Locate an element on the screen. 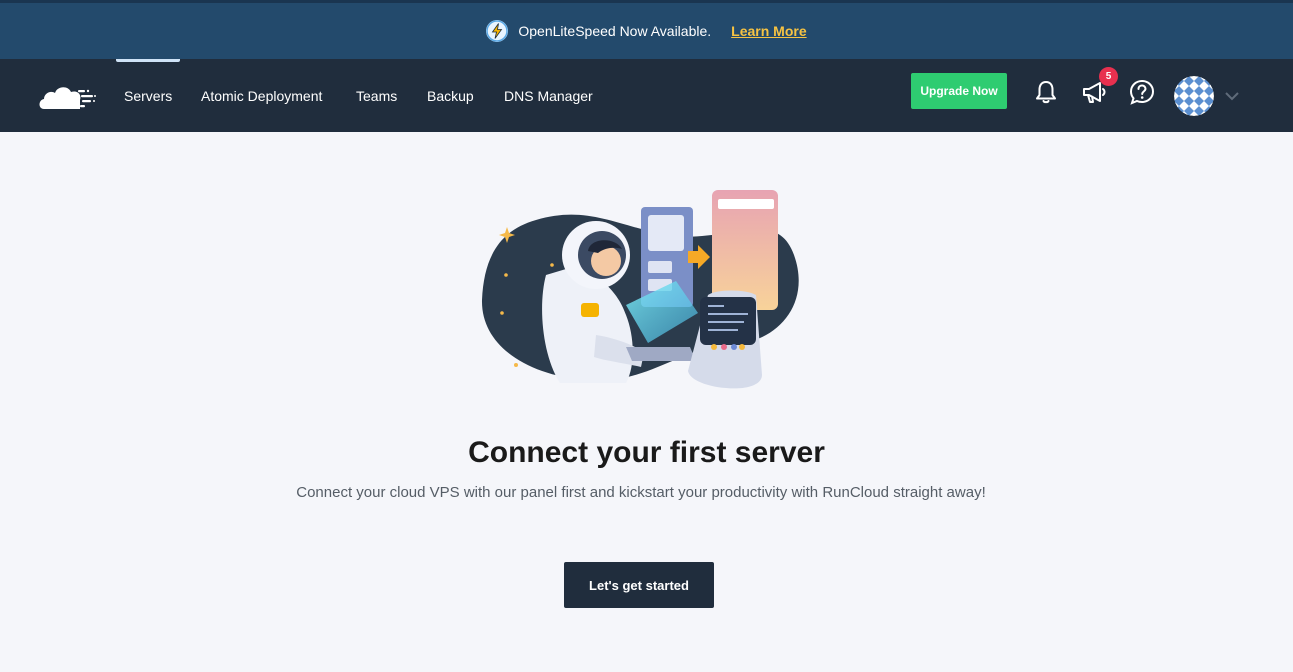 The width and height of the screenshot is (1293, 672). nav-teams: Teams is located at coordinates (376, 95).